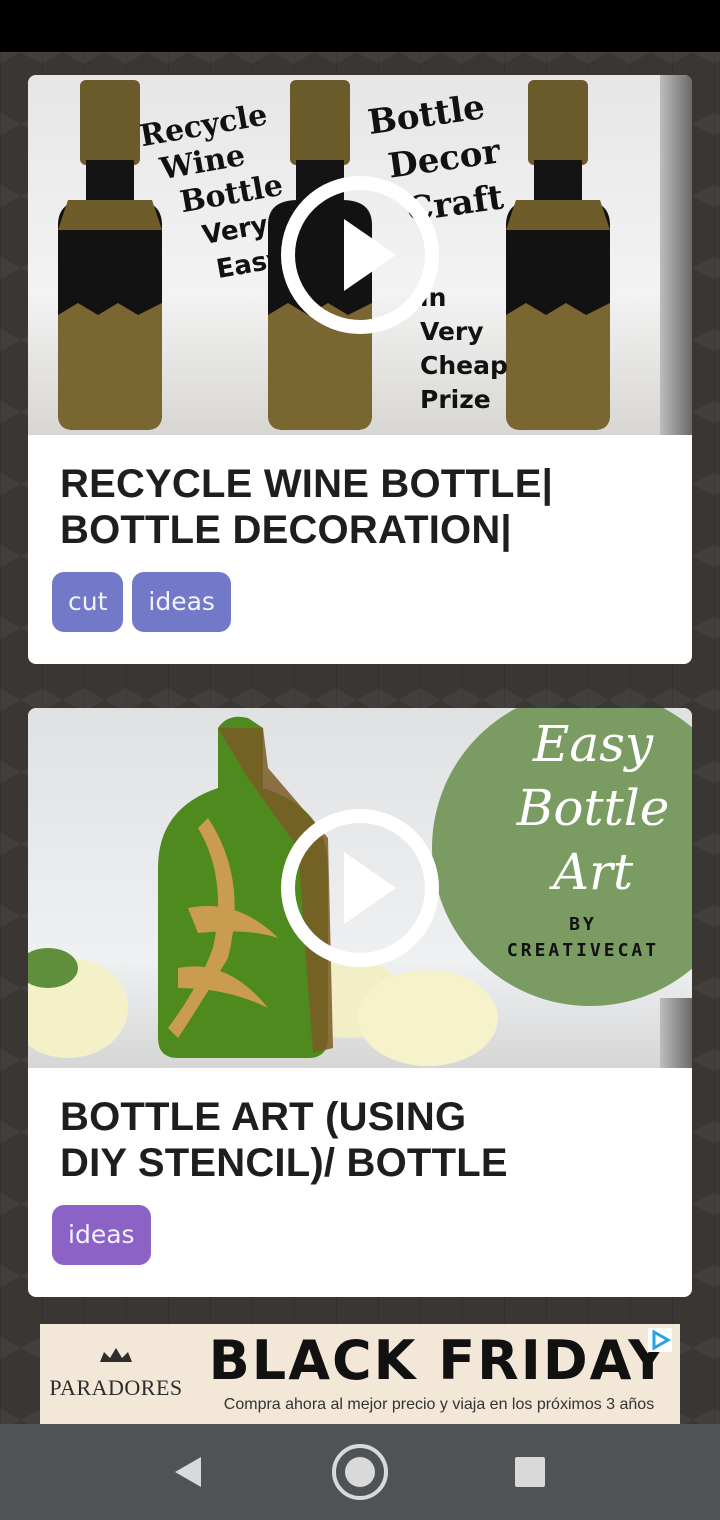 This screenshot has width=720, height=1520. I want to click on video-title-1: RECYCLE WINE BOTTLE| BOTTLE DECORATION|, so click(360, 507).